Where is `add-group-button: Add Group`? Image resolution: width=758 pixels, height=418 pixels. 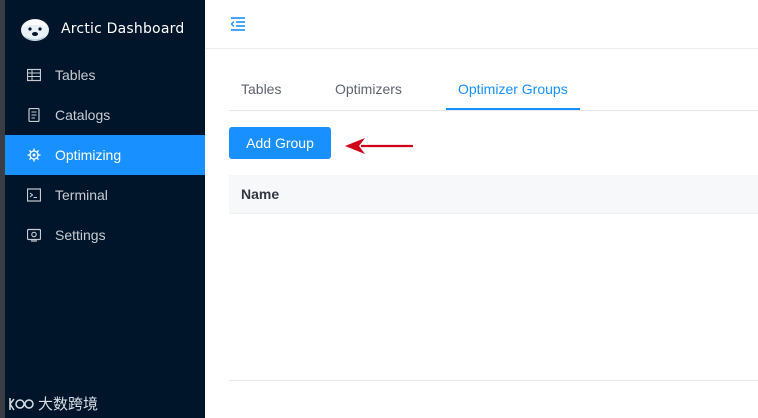
add-group-button: Add Group is located at coordinates (280, 143).